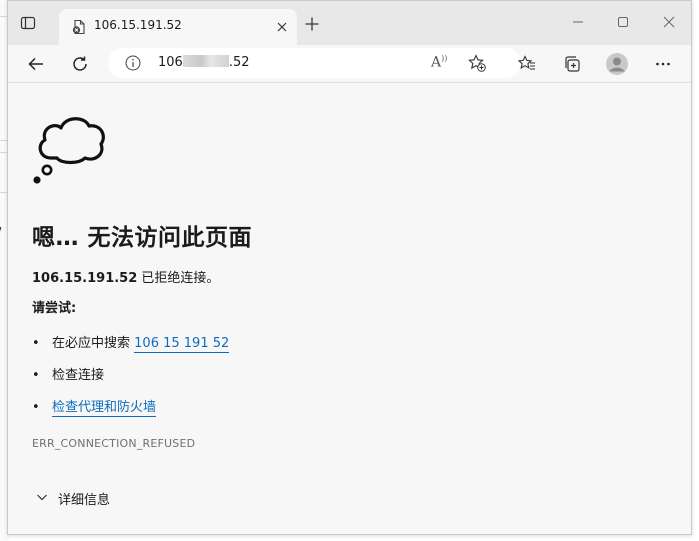 This screenshot has height=541, width=699. What do you see at coordinates (663, 64) in the screenshot?
I see `more-icon` at bounding box center [663, 64].